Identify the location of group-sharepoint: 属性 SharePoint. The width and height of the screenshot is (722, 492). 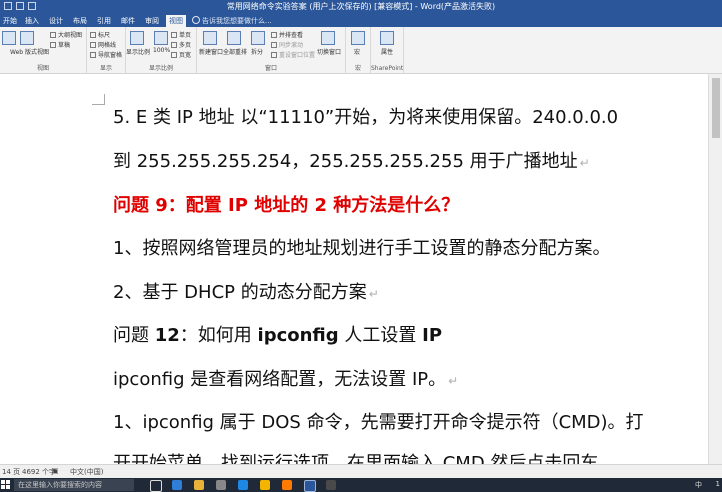
(387, 50).